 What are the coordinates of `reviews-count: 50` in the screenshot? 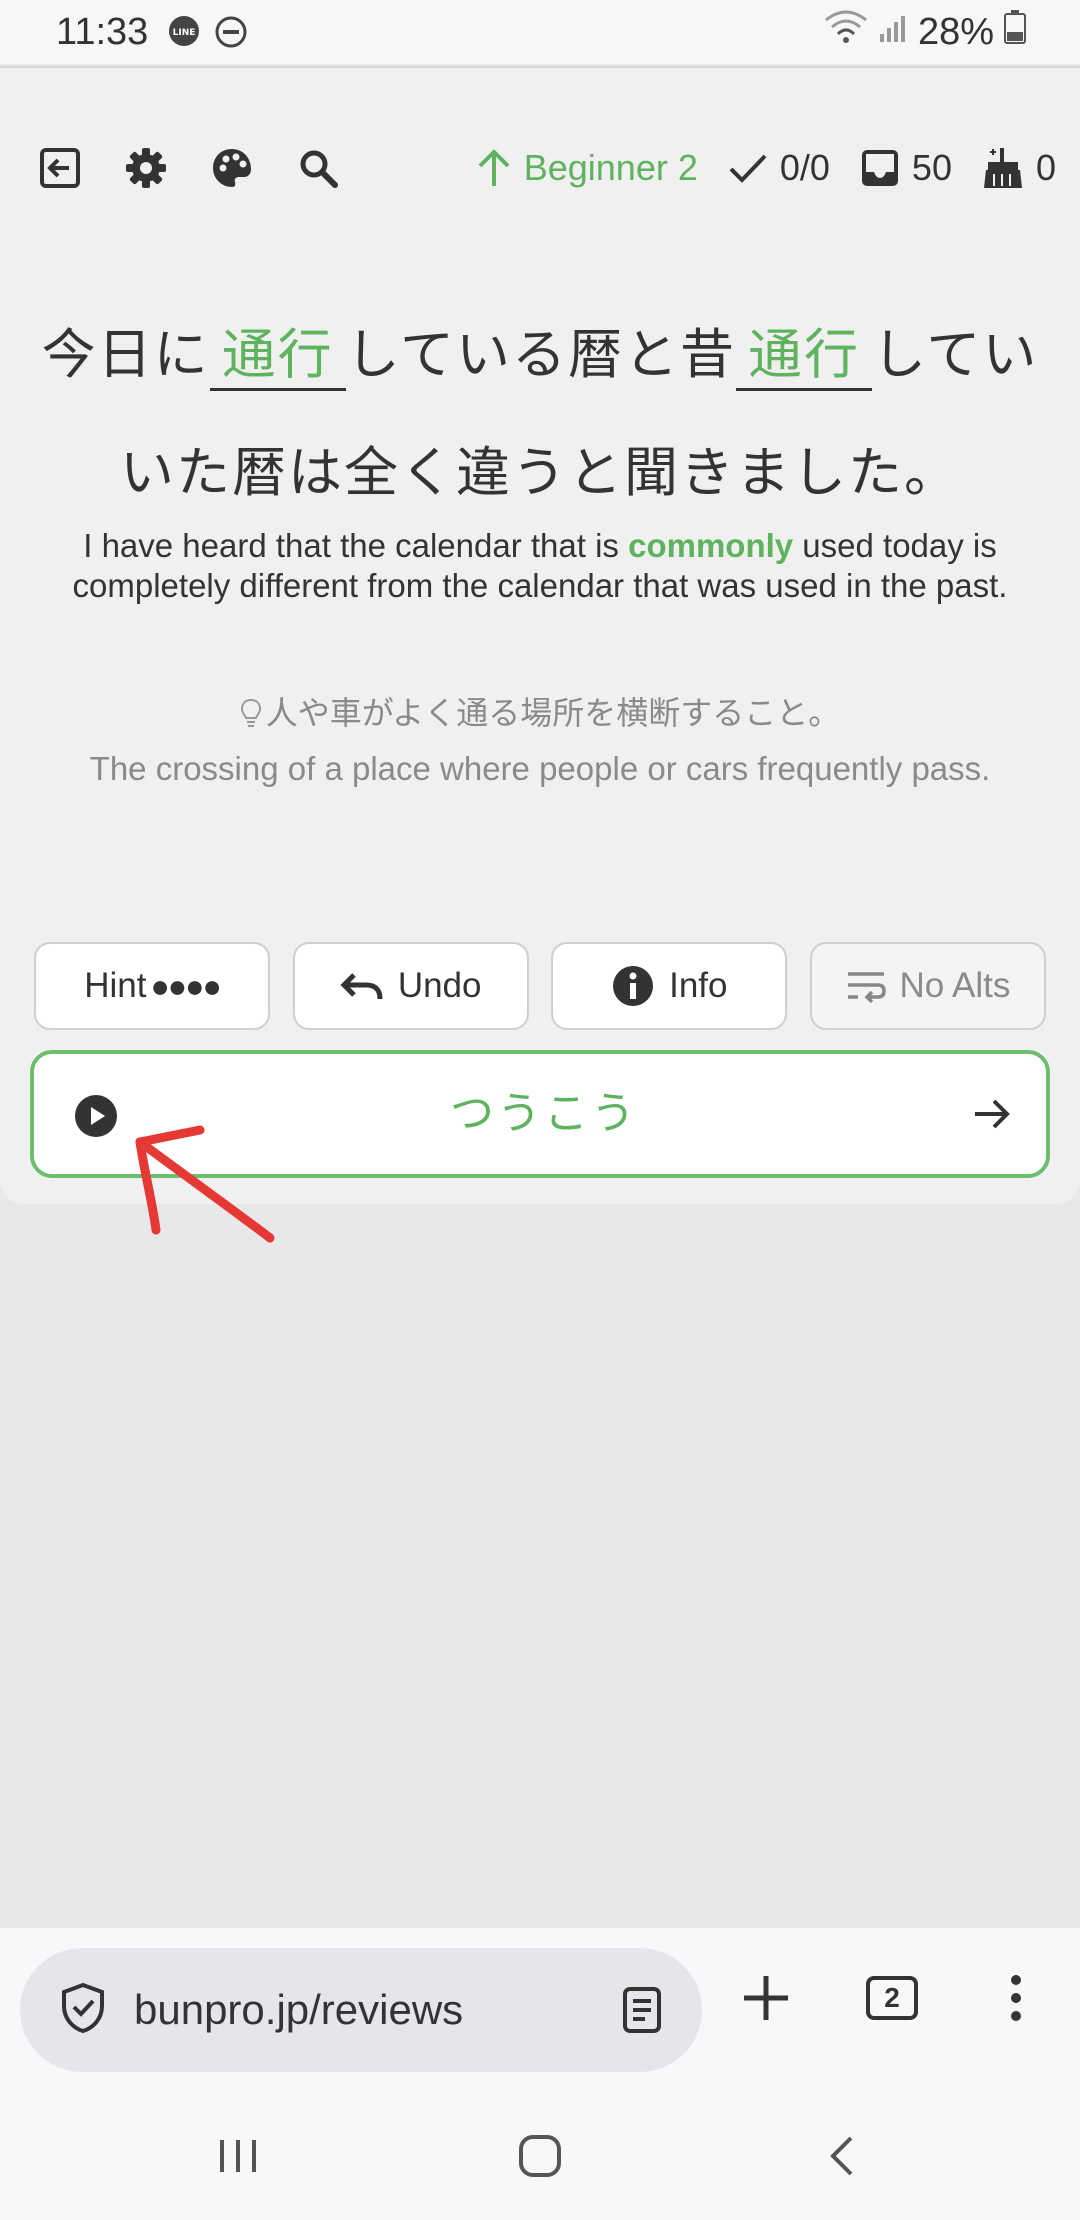 It's located at (906, 168).